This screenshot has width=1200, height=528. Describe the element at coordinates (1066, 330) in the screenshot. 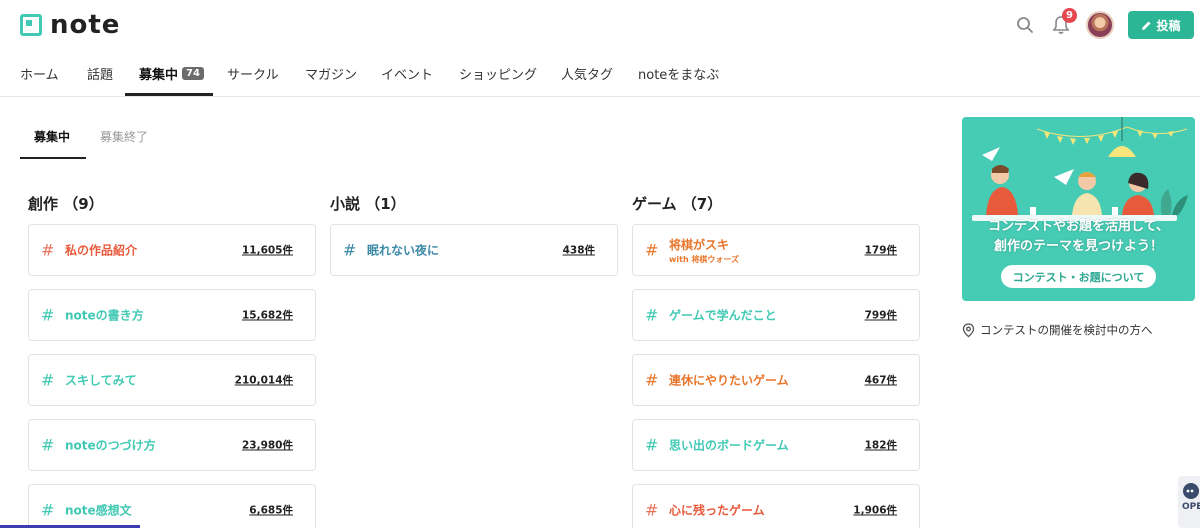

I see `contest-host-link-text: コンテストの開催を検討中の方へ` at that location.